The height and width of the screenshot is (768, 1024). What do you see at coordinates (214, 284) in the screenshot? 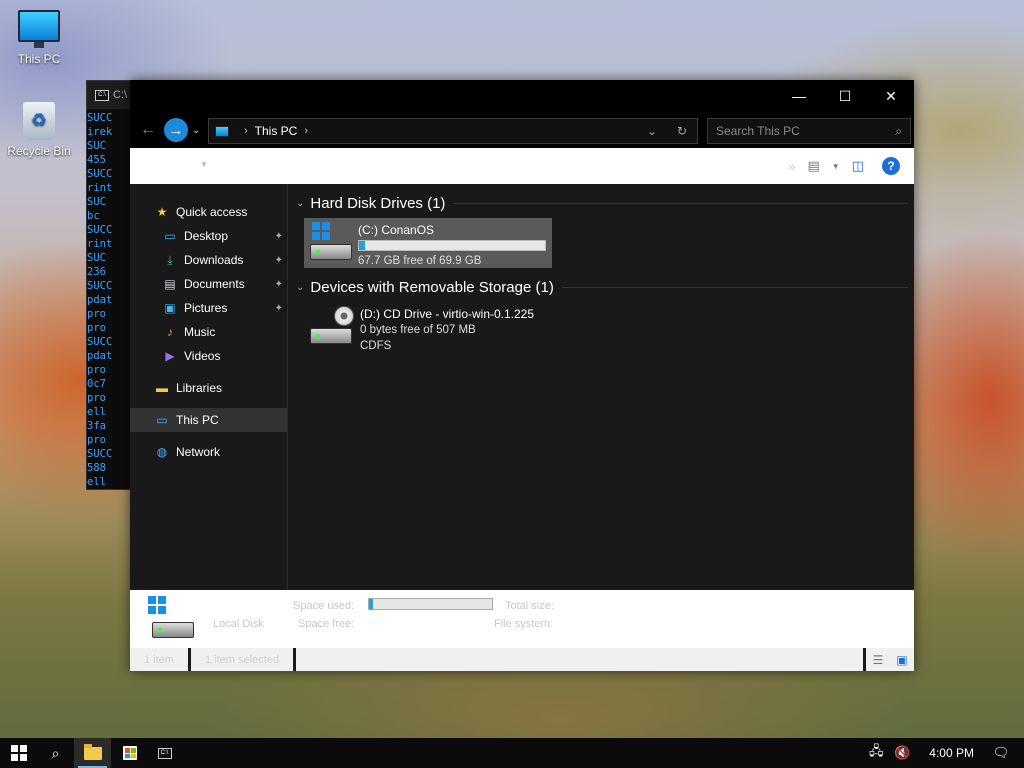
I see `sidebar-item-label: Documents` at bounding box center [214, 284].